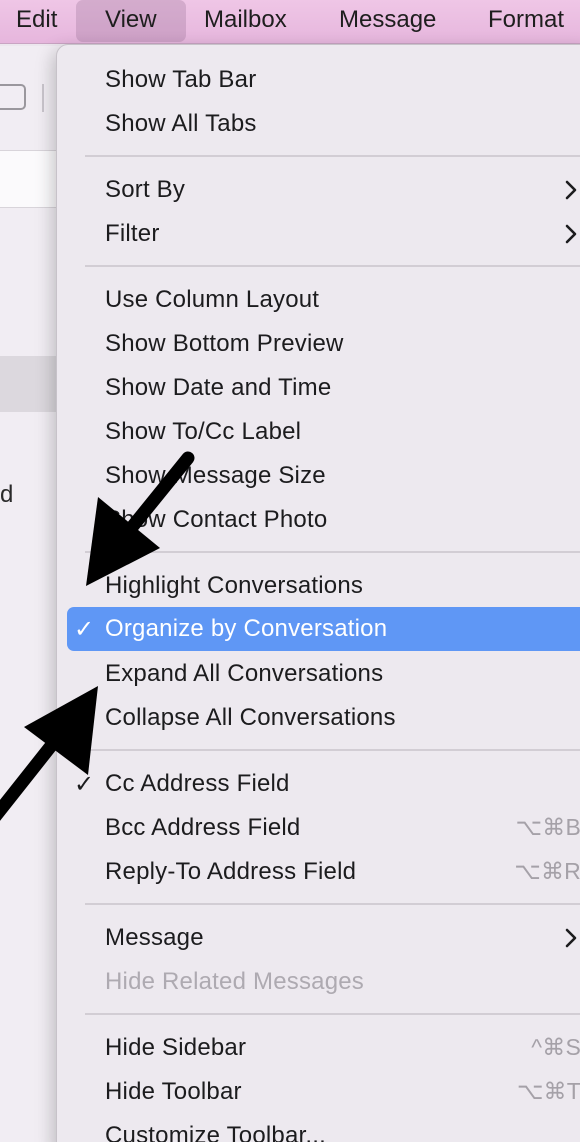  I want to click on menu-item-label: Show To/Cc Label, so click(203, 431).